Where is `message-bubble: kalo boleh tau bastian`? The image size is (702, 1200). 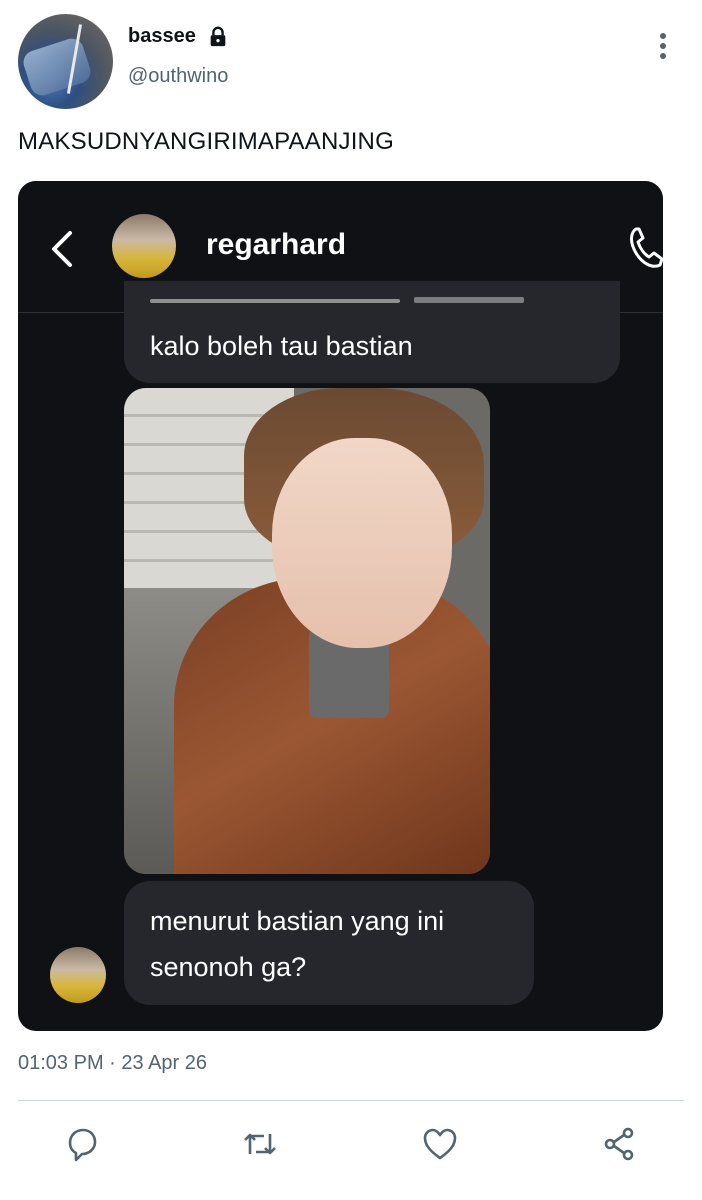 message-bubble: kalo boleh tau bastian is located at coordinates (372, 332).